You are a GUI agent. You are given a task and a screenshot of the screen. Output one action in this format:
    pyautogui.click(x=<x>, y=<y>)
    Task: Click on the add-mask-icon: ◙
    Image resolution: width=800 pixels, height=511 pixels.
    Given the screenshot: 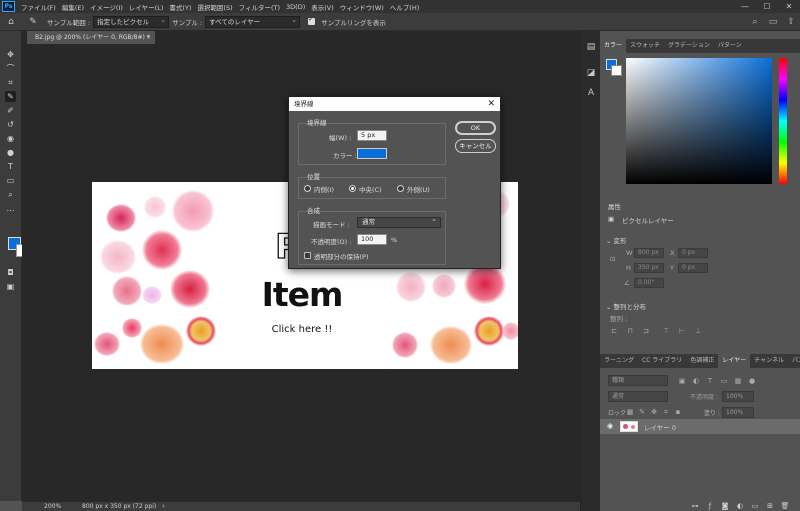 What is the action you would take?
    pyautogui.click(x=725, y=506)
    